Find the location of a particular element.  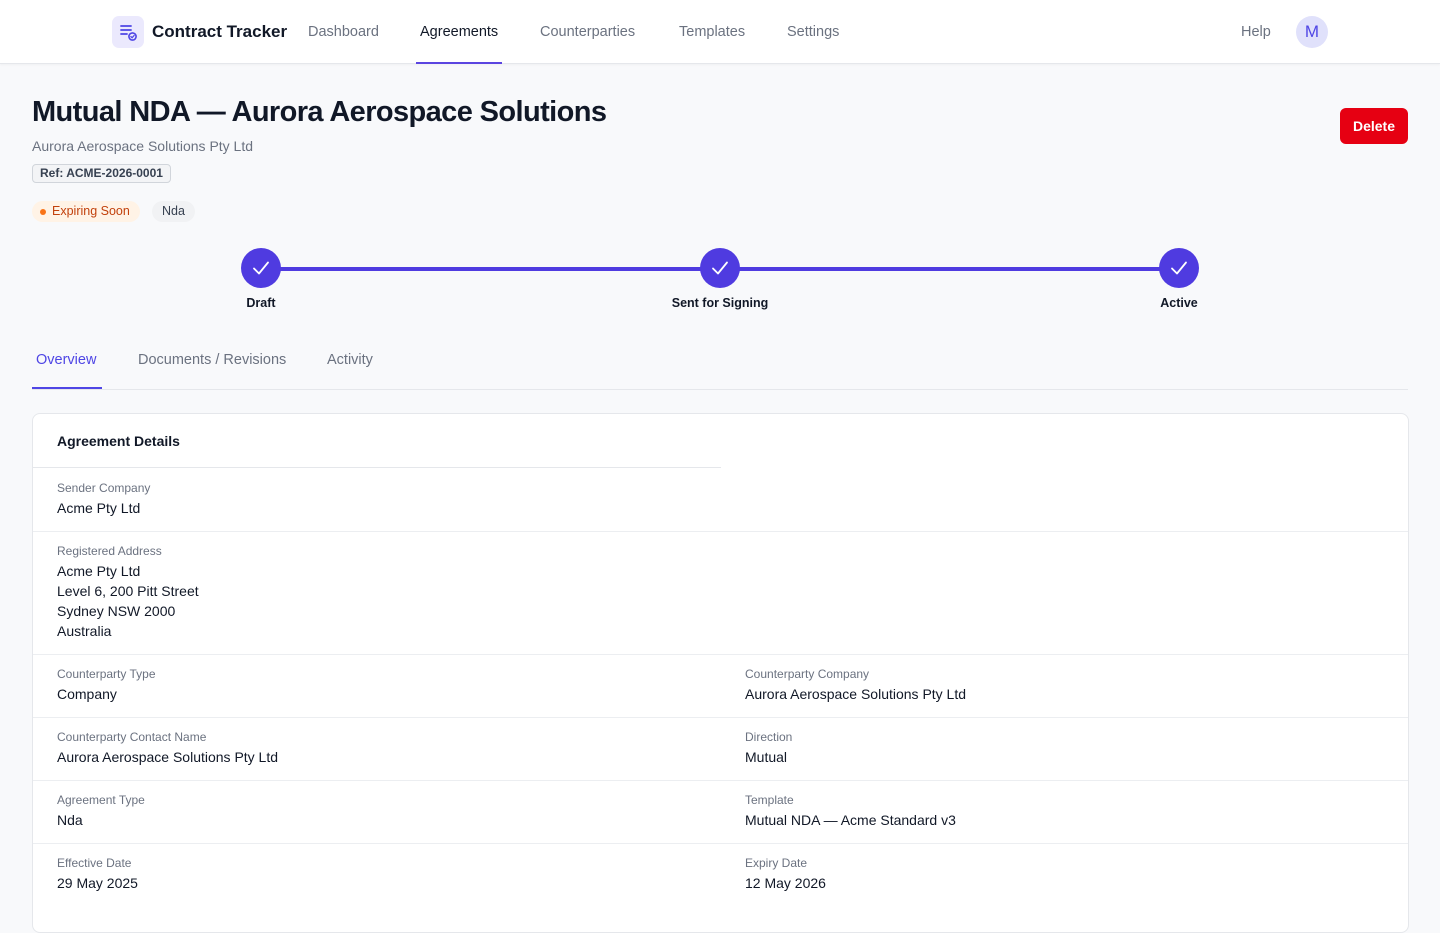

step-active-indicator is located at coordinates (1179, 268).